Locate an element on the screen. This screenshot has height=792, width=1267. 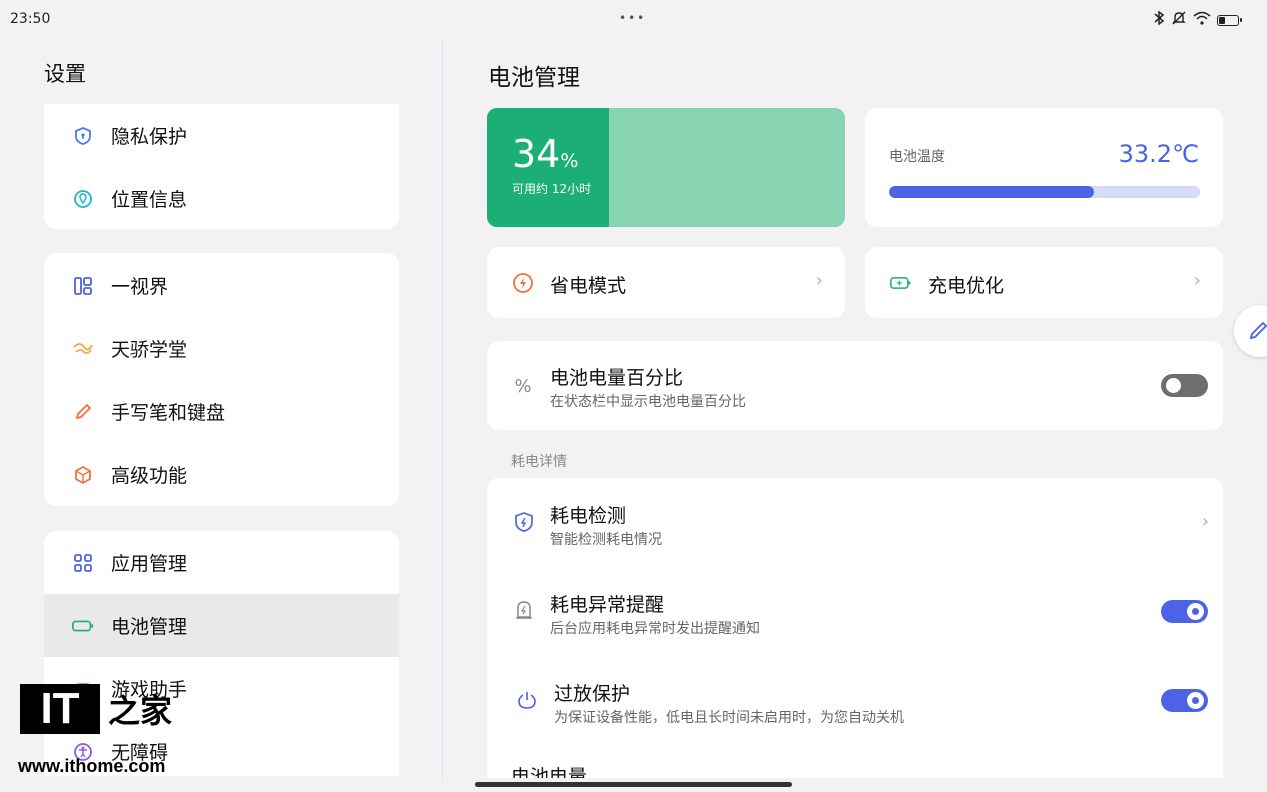
multitask-dots: ••• is located at coordinates (632, 18).